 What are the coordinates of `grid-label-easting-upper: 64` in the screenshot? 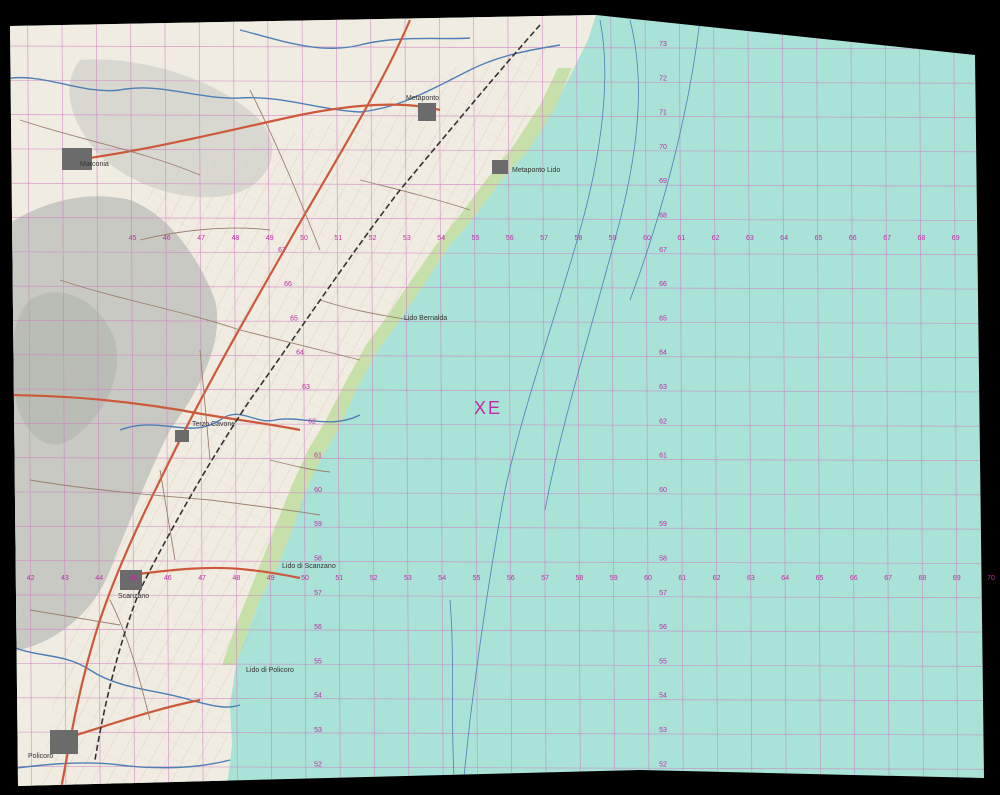 It's located at (784, 238).